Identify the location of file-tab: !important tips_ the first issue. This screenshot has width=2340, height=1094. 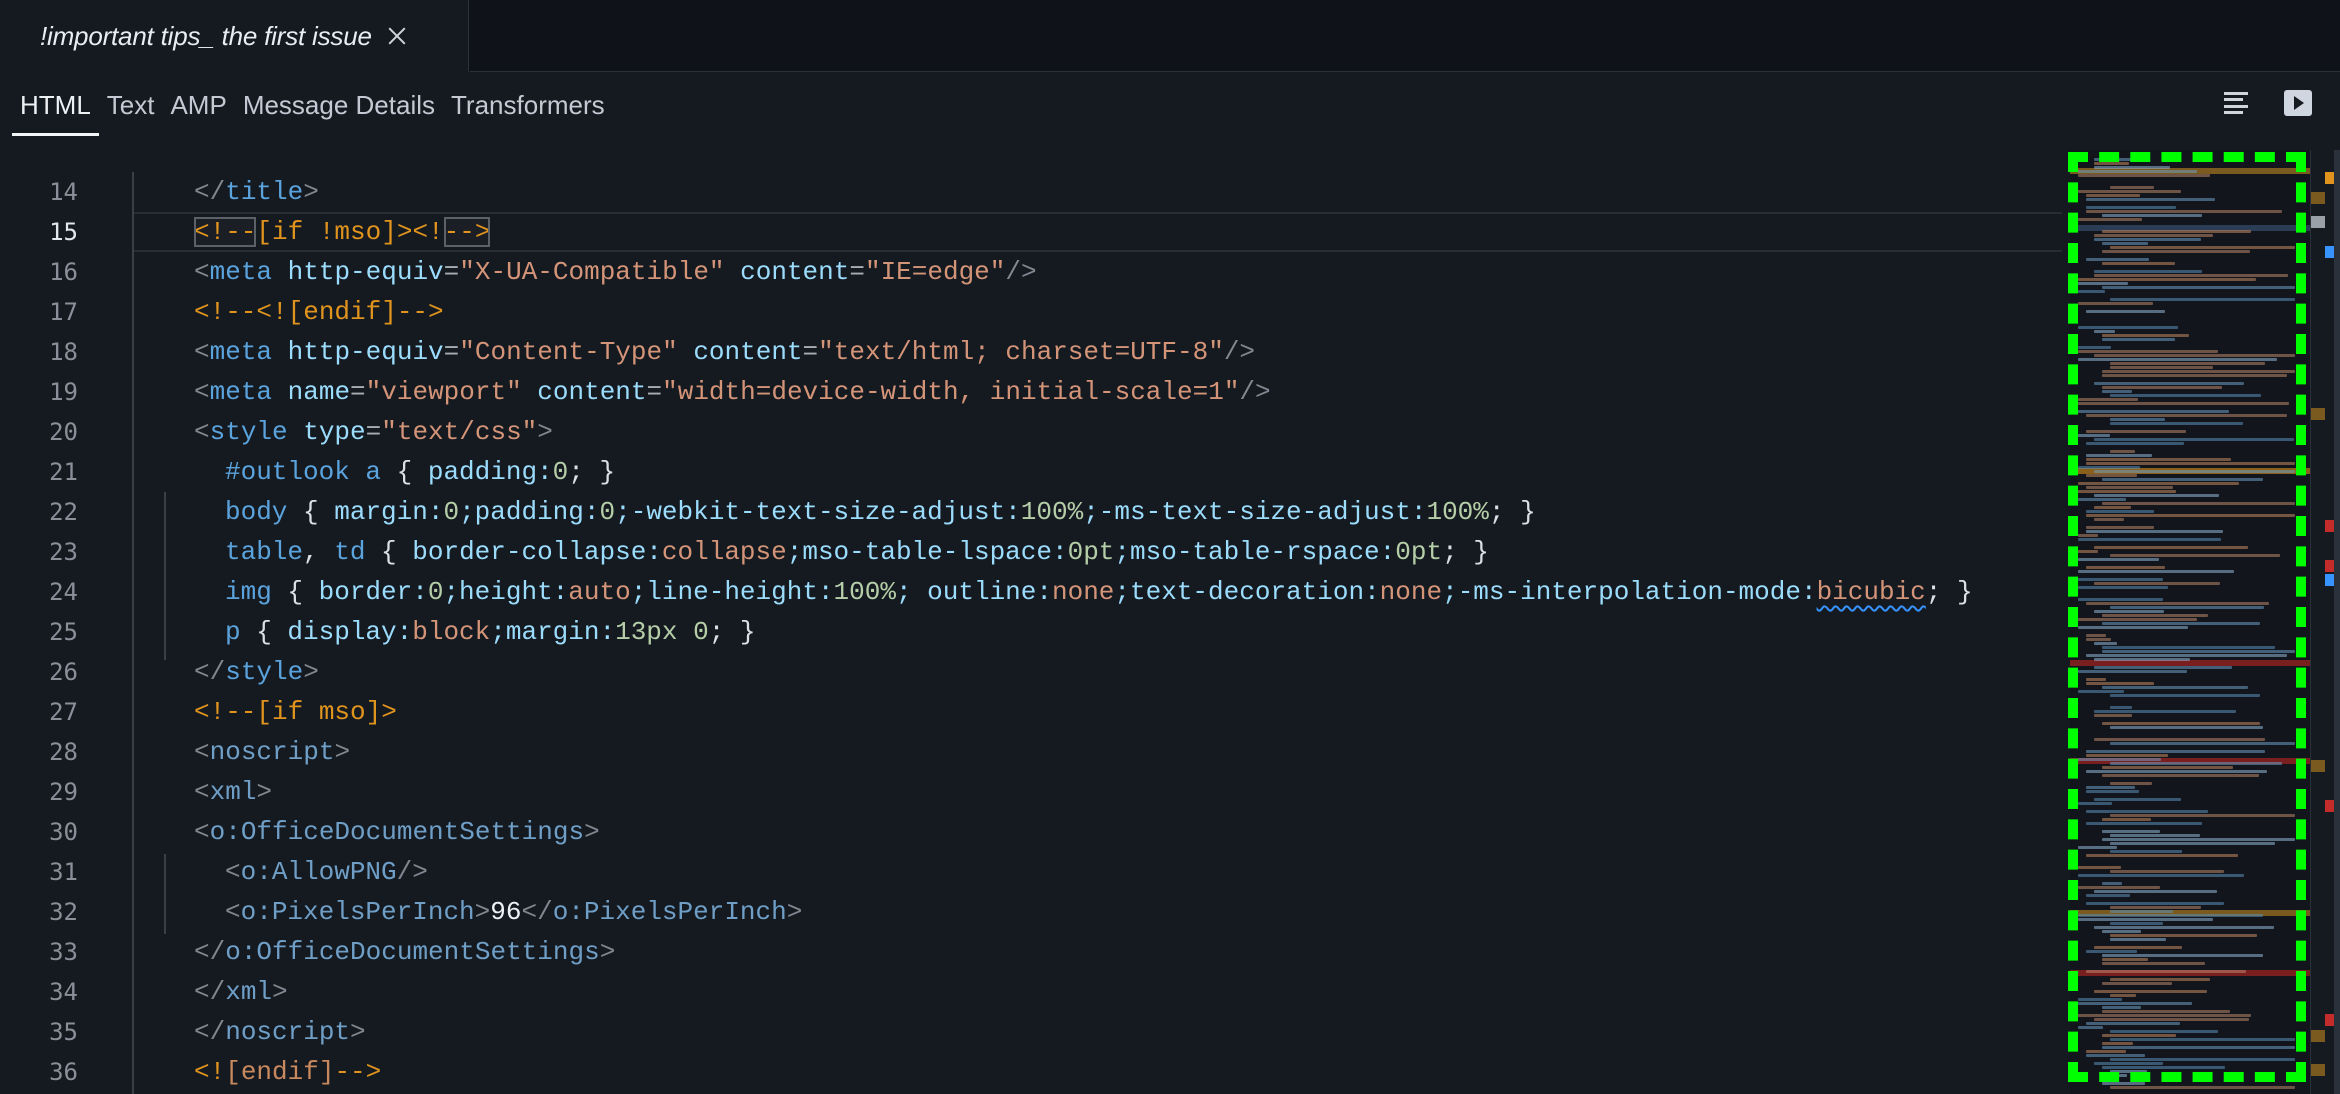
(234, 36).